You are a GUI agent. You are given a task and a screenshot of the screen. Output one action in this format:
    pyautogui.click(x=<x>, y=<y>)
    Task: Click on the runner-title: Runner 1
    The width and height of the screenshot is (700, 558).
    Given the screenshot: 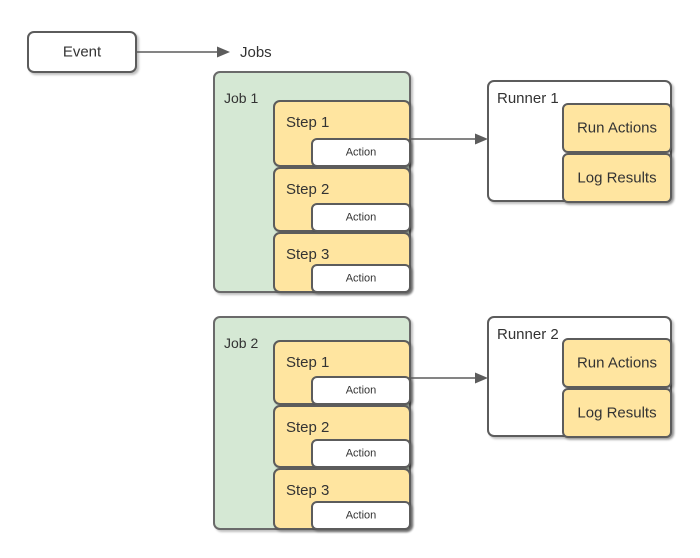 What is the action you would take?
    pyautogui.click(x=528, y=98)
    